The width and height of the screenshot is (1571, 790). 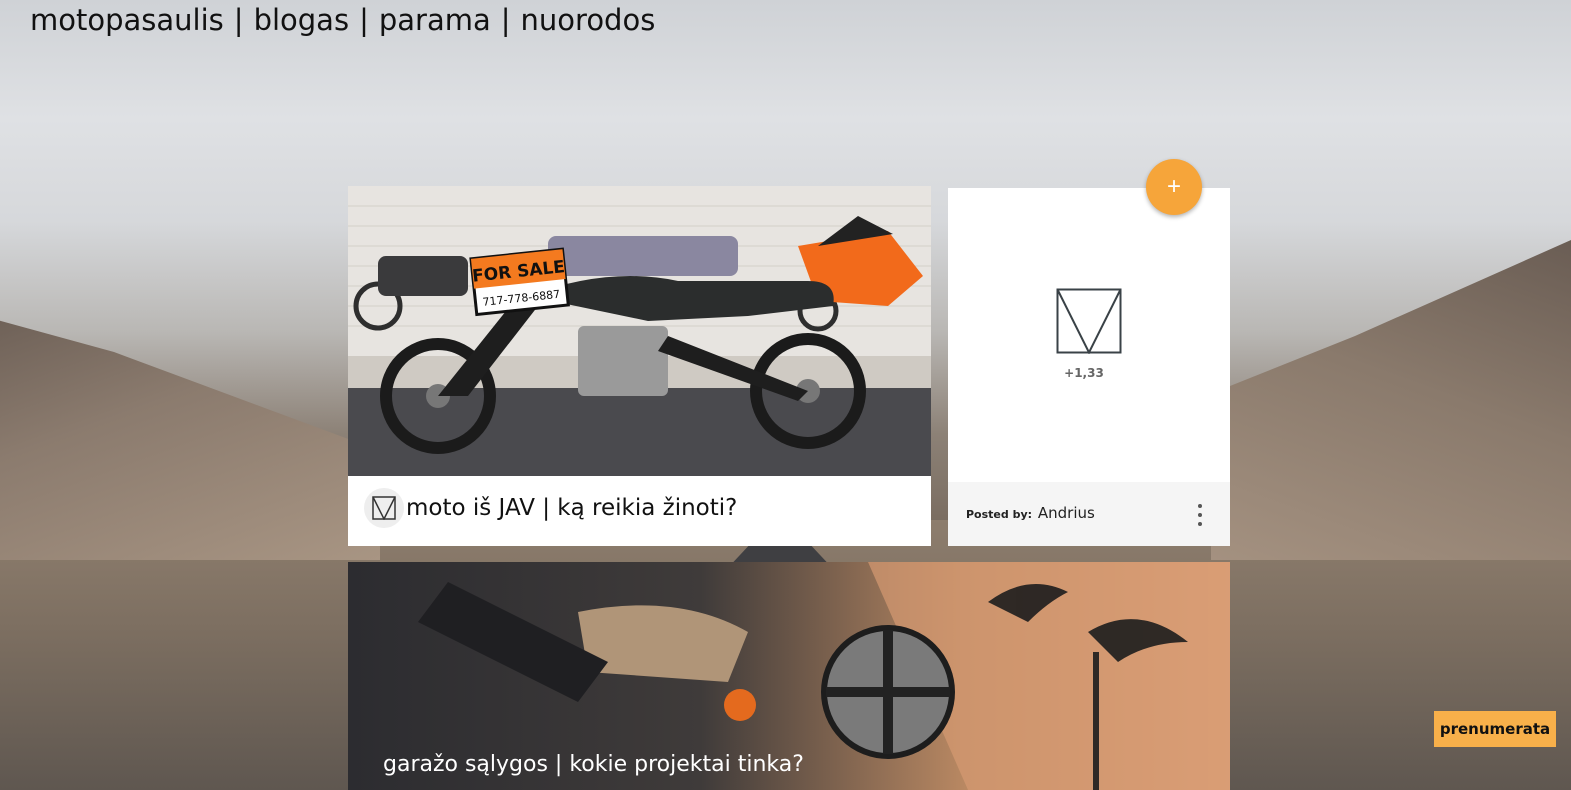 I want to click on post-title-row: moto iš JAV | ką reikia žinoti?, so click(x=550, y=508).